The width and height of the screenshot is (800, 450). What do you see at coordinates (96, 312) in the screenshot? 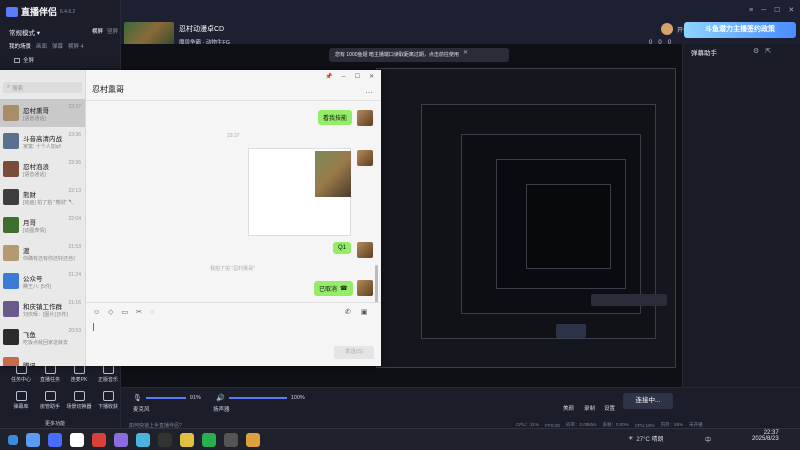
I see `emoji-icon: ☺` at bounding box center [96, 312].